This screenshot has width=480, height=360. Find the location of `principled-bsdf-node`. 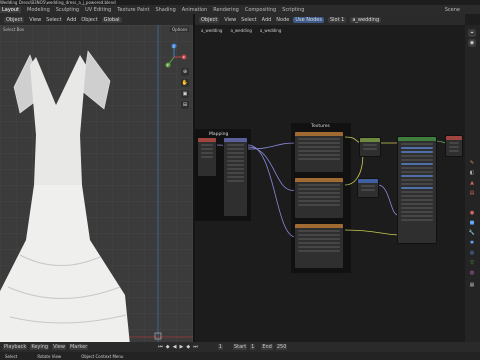

principled-bsdf-node is located at coordinates (417, 190).